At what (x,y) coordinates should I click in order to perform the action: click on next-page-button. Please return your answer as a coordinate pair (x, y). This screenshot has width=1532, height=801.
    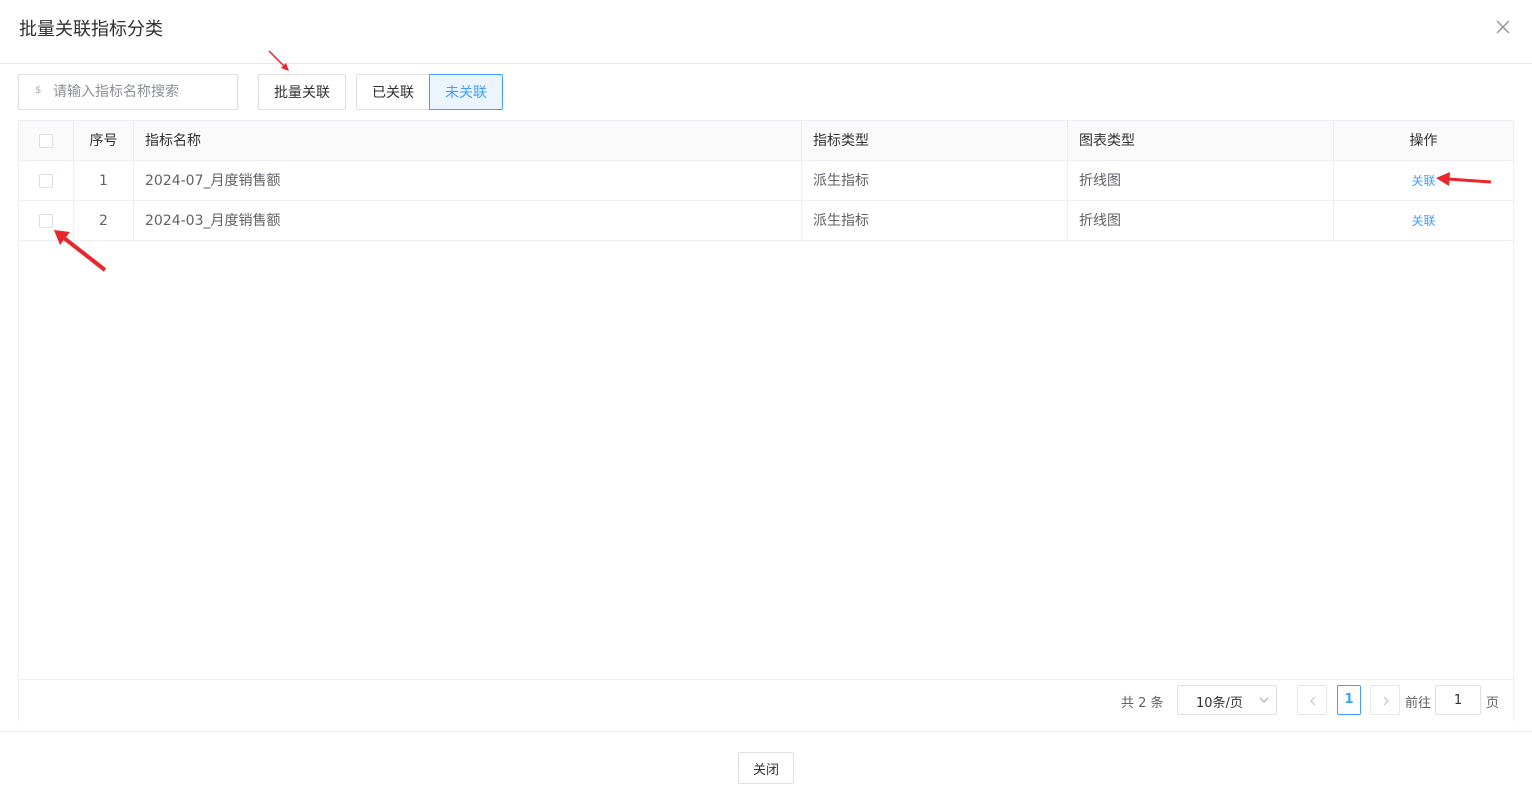
    Looking at the image, I should click on (1385, 700).